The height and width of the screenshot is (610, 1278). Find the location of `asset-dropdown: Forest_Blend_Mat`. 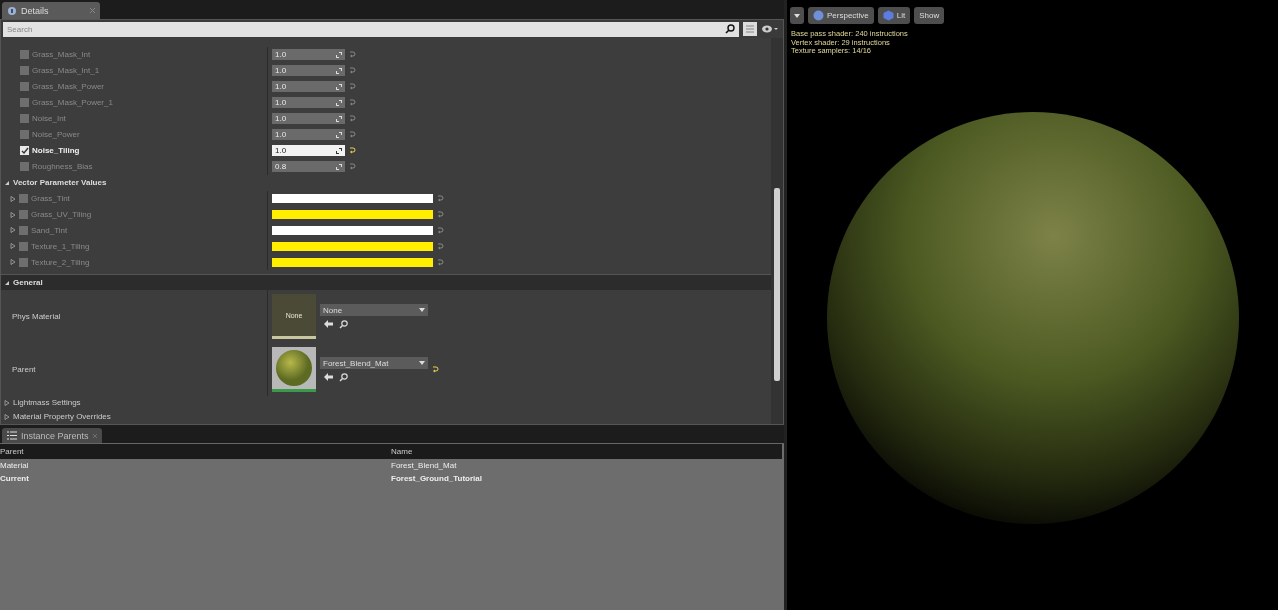

asset-dropdown: Forest_Blend_Mat is located at coordinates (374, 363).